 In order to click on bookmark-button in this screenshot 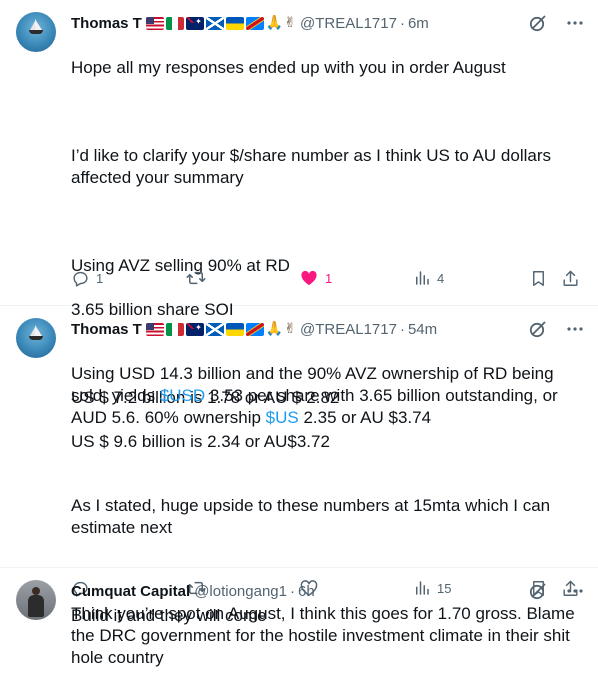, I will do `click(538, 278)`.